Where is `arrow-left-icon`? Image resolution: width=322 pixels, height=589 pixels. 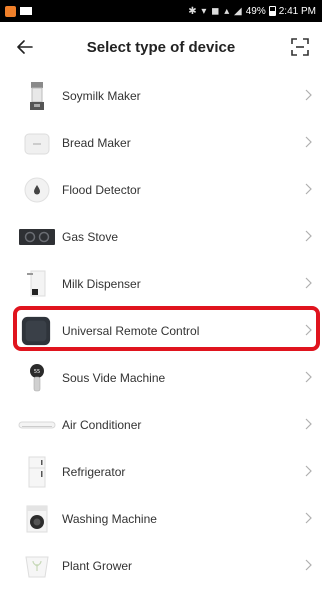
arrow-left-icon is located at coordinates (25, 47).